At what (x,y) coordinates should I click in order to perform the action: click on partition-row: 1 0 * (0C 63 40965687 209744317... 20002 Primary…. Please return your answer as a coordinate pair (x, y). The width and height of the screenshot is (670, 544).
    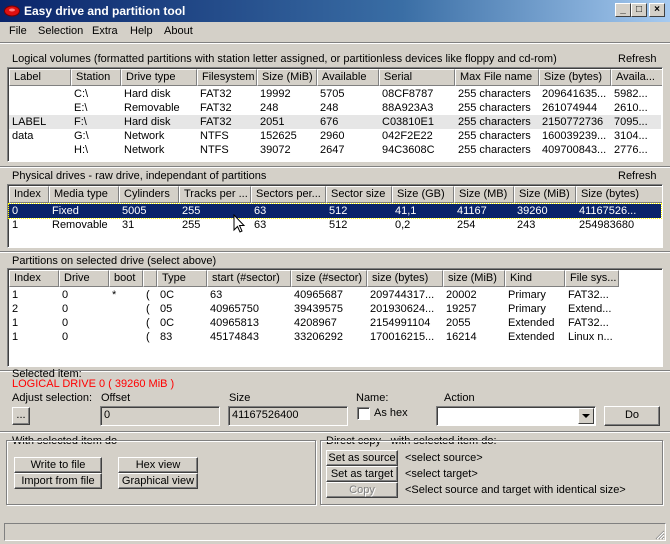
    Looking at the image, I should click on (335, 295).